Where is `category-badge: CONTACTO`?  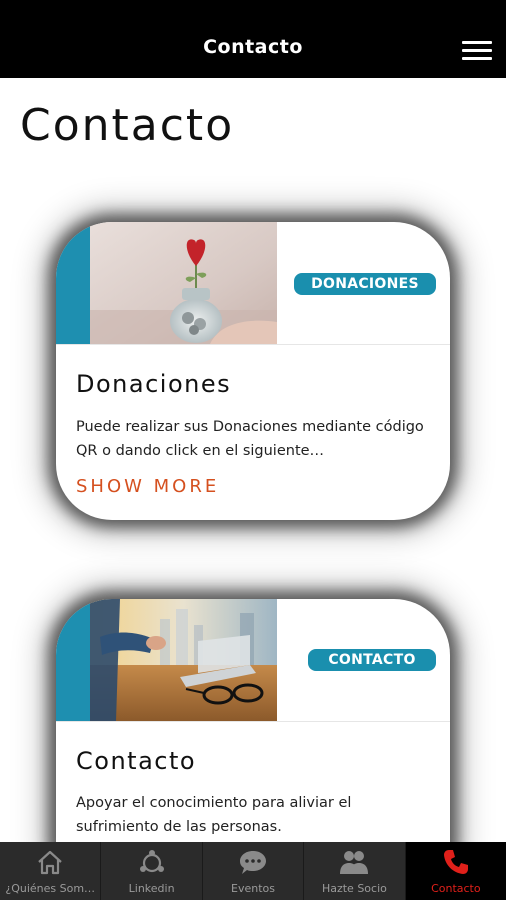
category-badge: CONTACTO is located at coordinates (372, 660).